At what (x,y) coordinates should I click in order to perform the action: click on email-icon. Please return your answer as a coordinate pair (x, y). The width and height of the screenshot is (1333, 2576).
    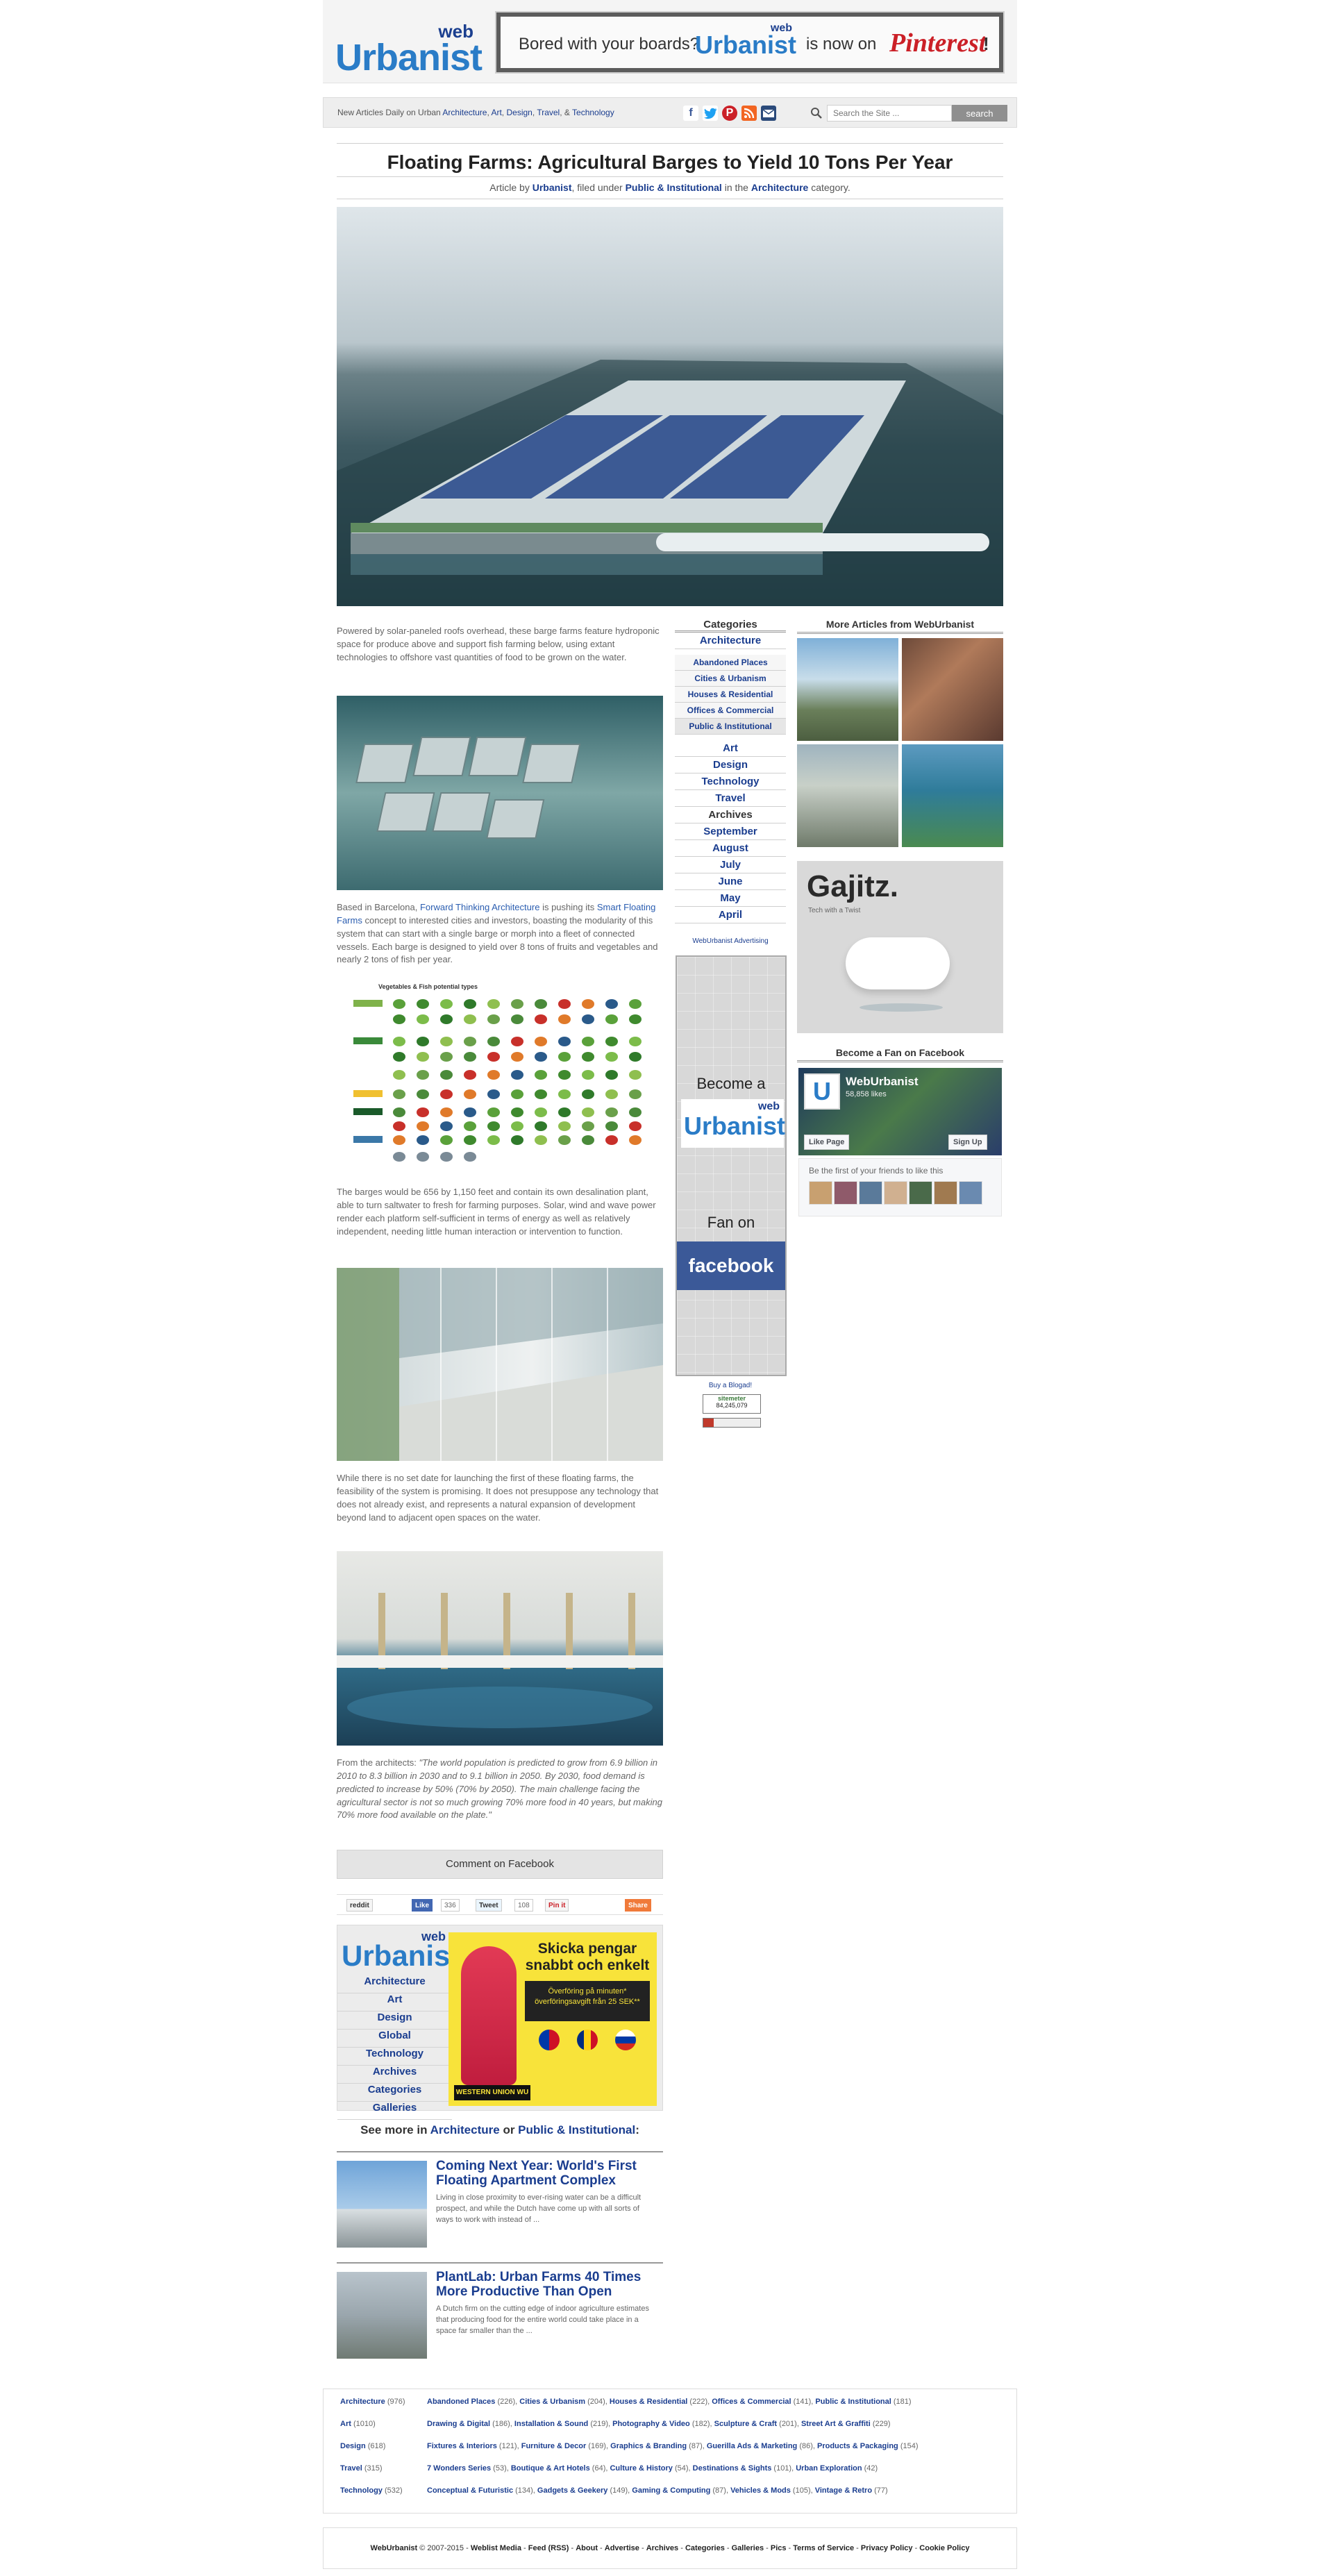
    Looking at the image, I should click on (768, 113).